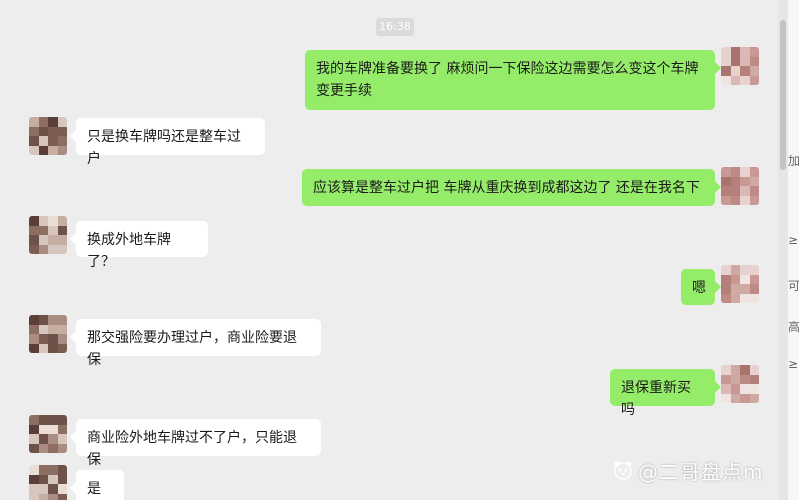 This screenshot has height=500, width=799. Describe the element at coordinates (783, 95) in the screenshot. I see `scrollbar-thumb` at that location.